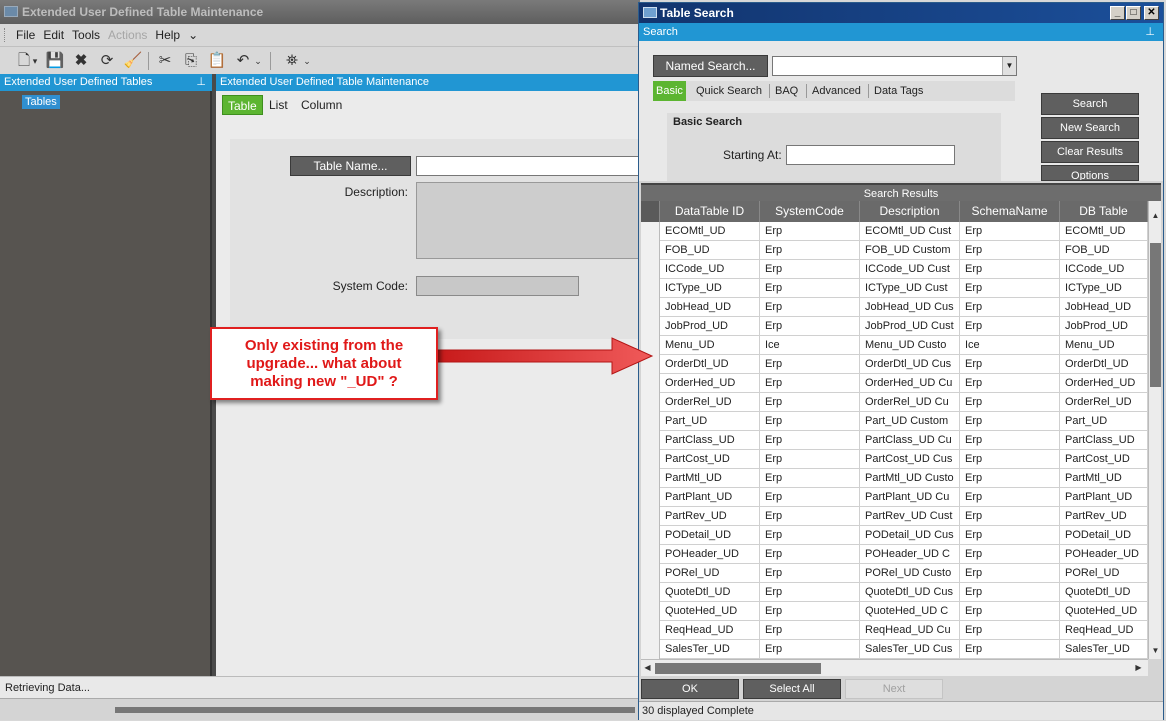  I want to click on grid-horizontal-scrollbar: ◀ ▶, so click(894, 667).